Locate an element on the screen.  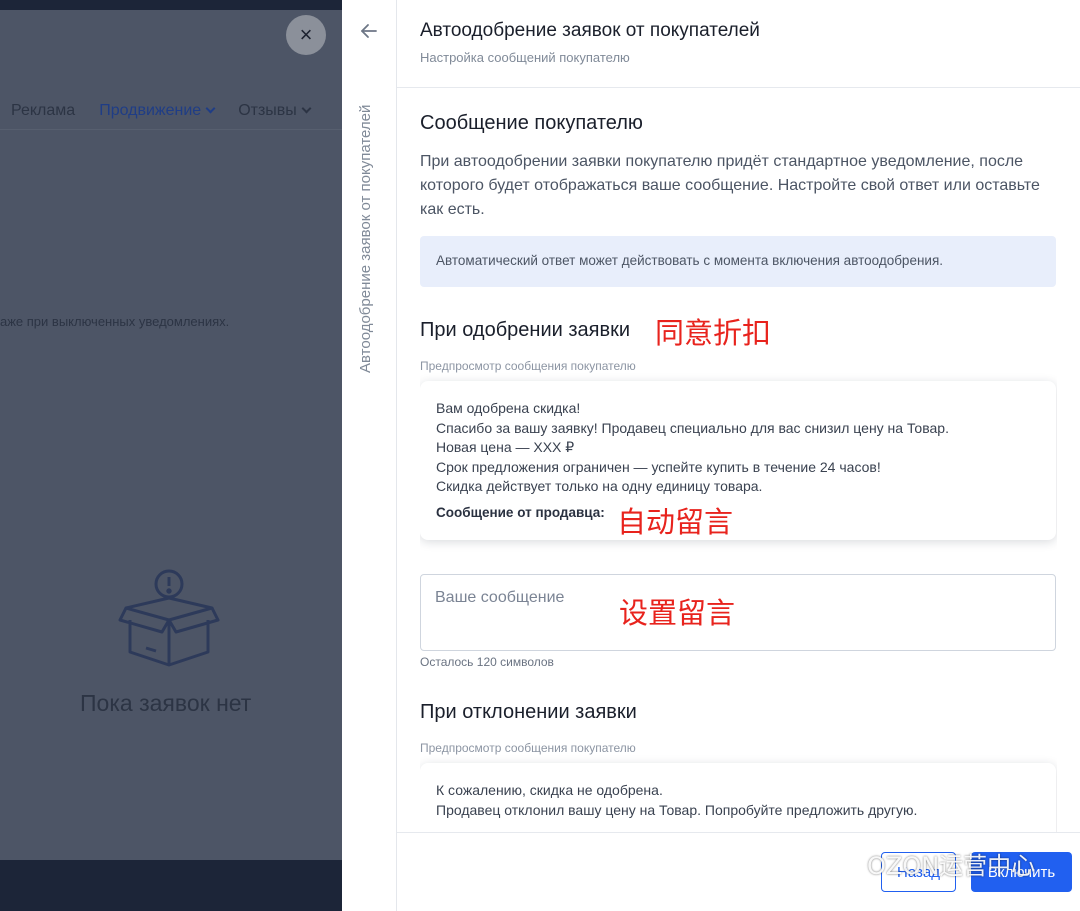
watermark: OZON运营中心 is located at coordinates (928, 863).